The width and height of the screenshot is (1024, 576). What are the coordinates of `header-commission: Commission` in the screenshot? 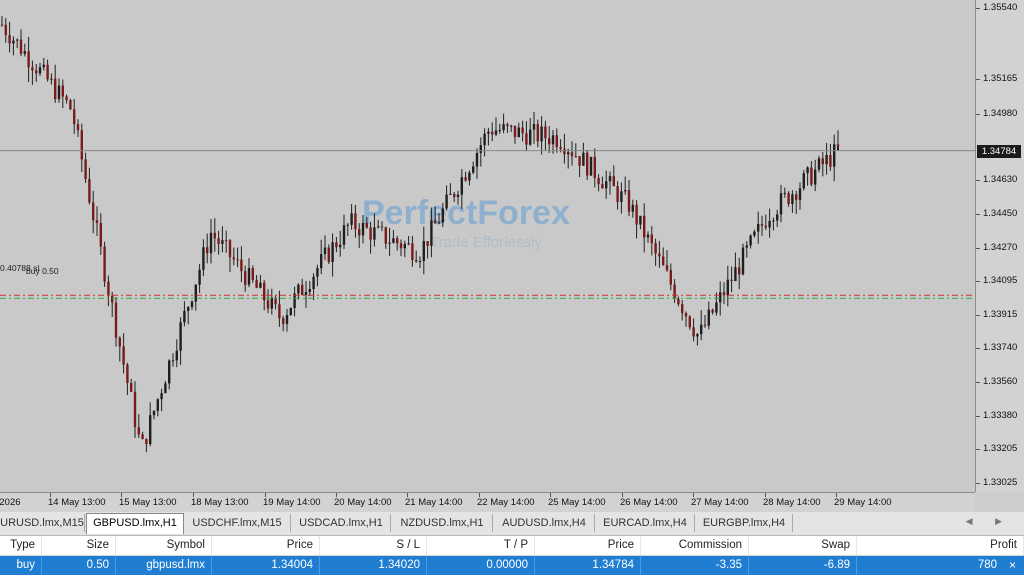 It's located at (695, 545).